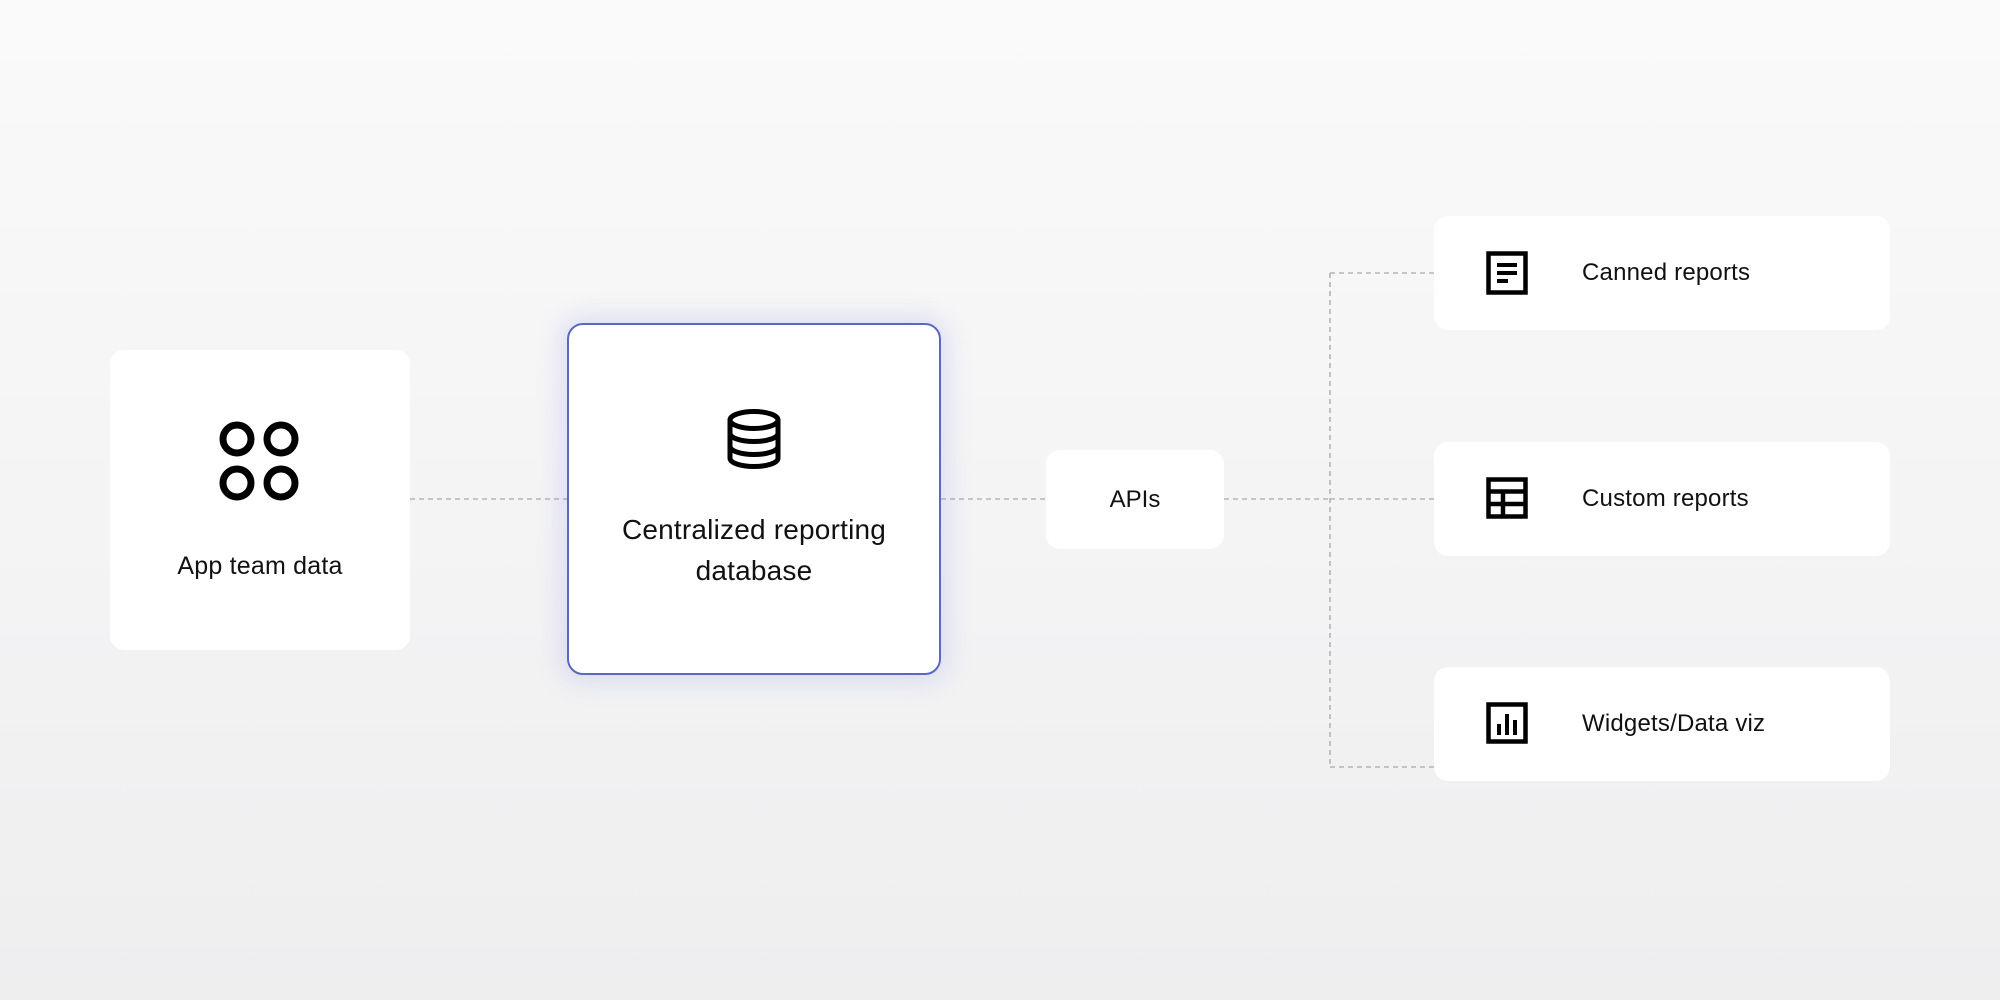 Image resolution: width=2000 pixels, height=1000 pixels. What do you see at coordinates (754, 550) in the screenshot?
I see `hub-node-label: Centralized reporting database` at bounding box center [754, 550].